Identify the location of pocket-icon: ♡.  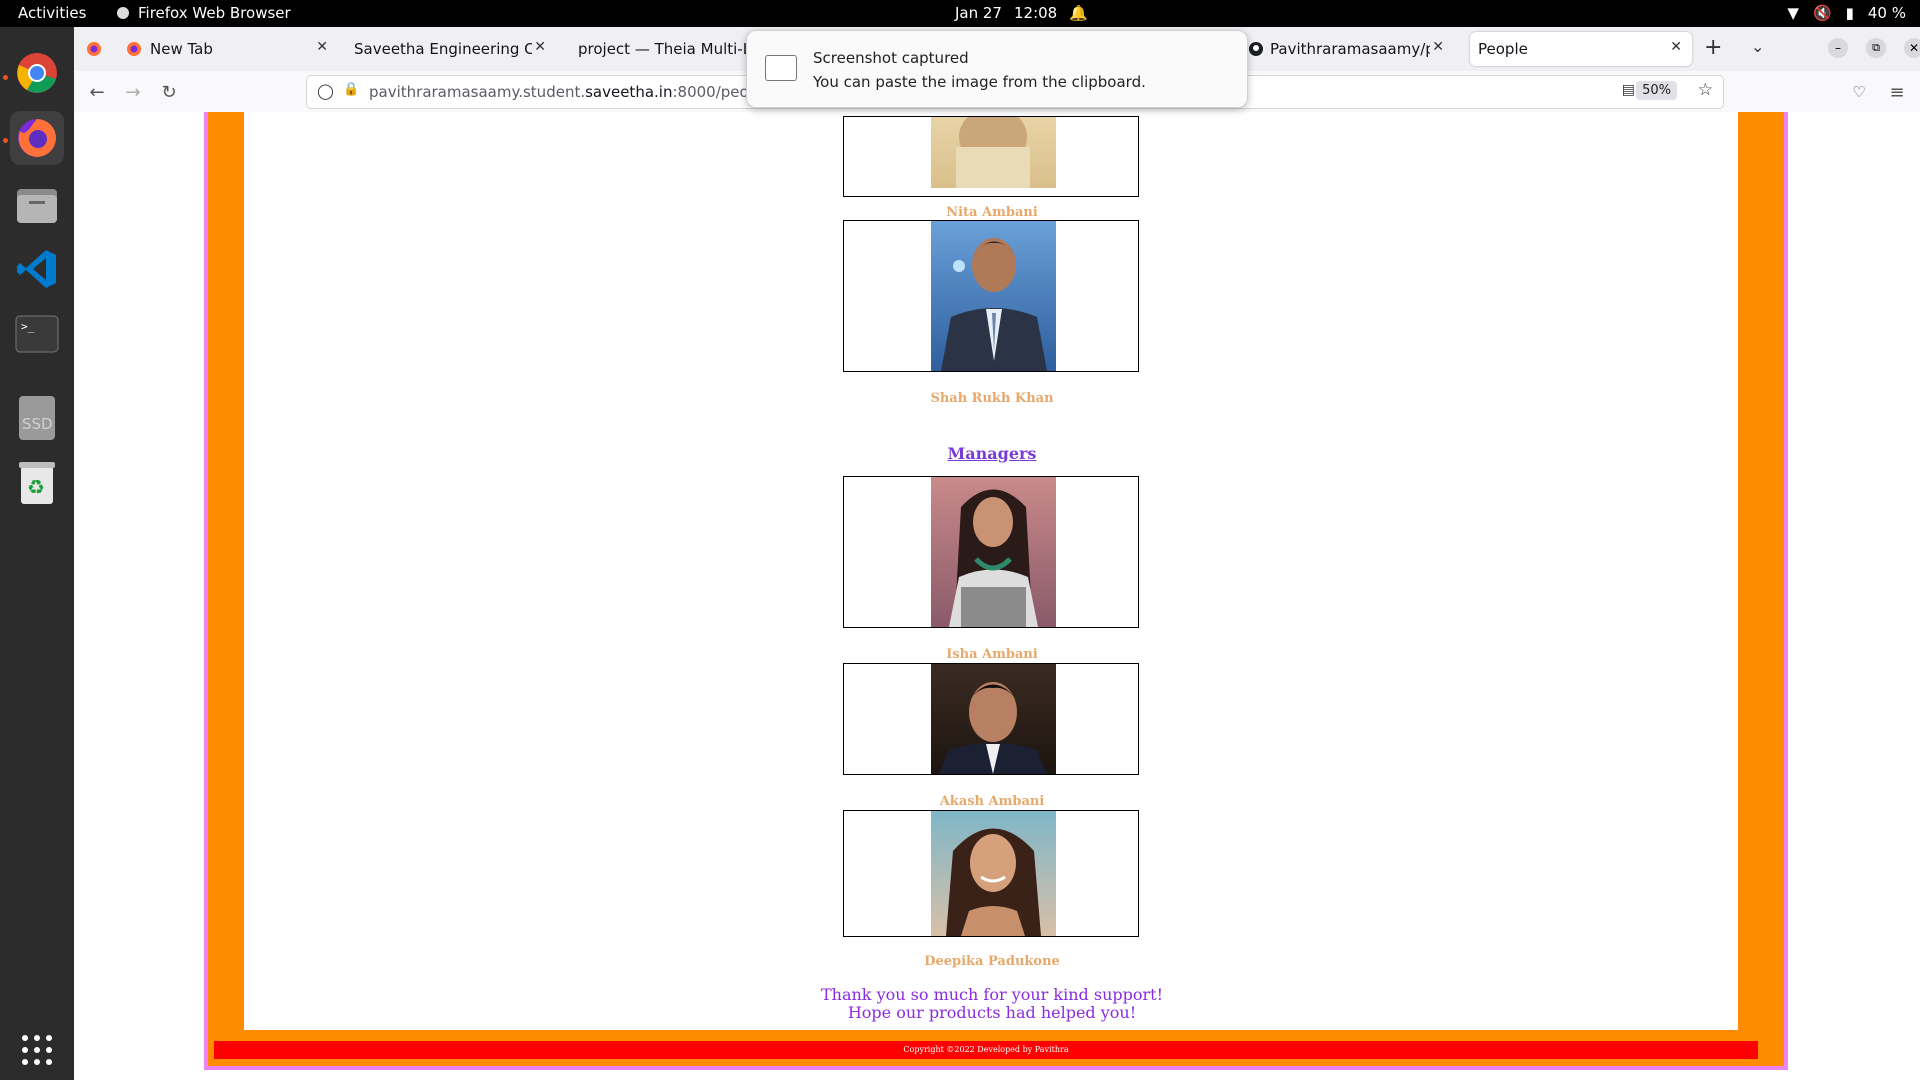
(1859, 92).